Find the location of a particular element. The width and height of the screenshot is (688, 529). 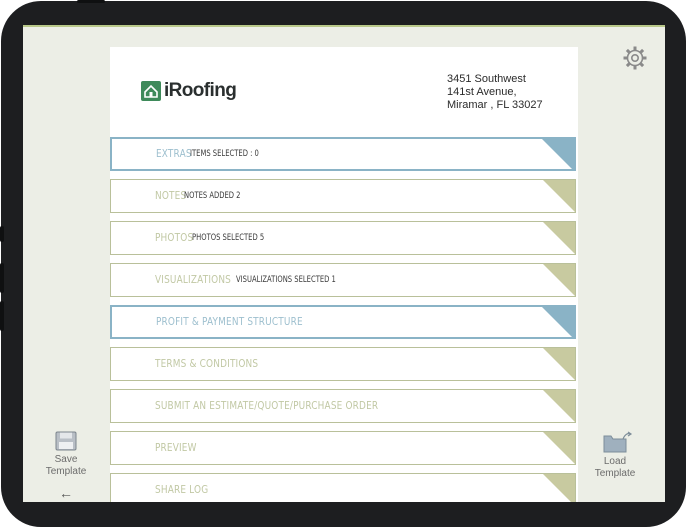

section-title: Notes is located at coordinates (171, 196).